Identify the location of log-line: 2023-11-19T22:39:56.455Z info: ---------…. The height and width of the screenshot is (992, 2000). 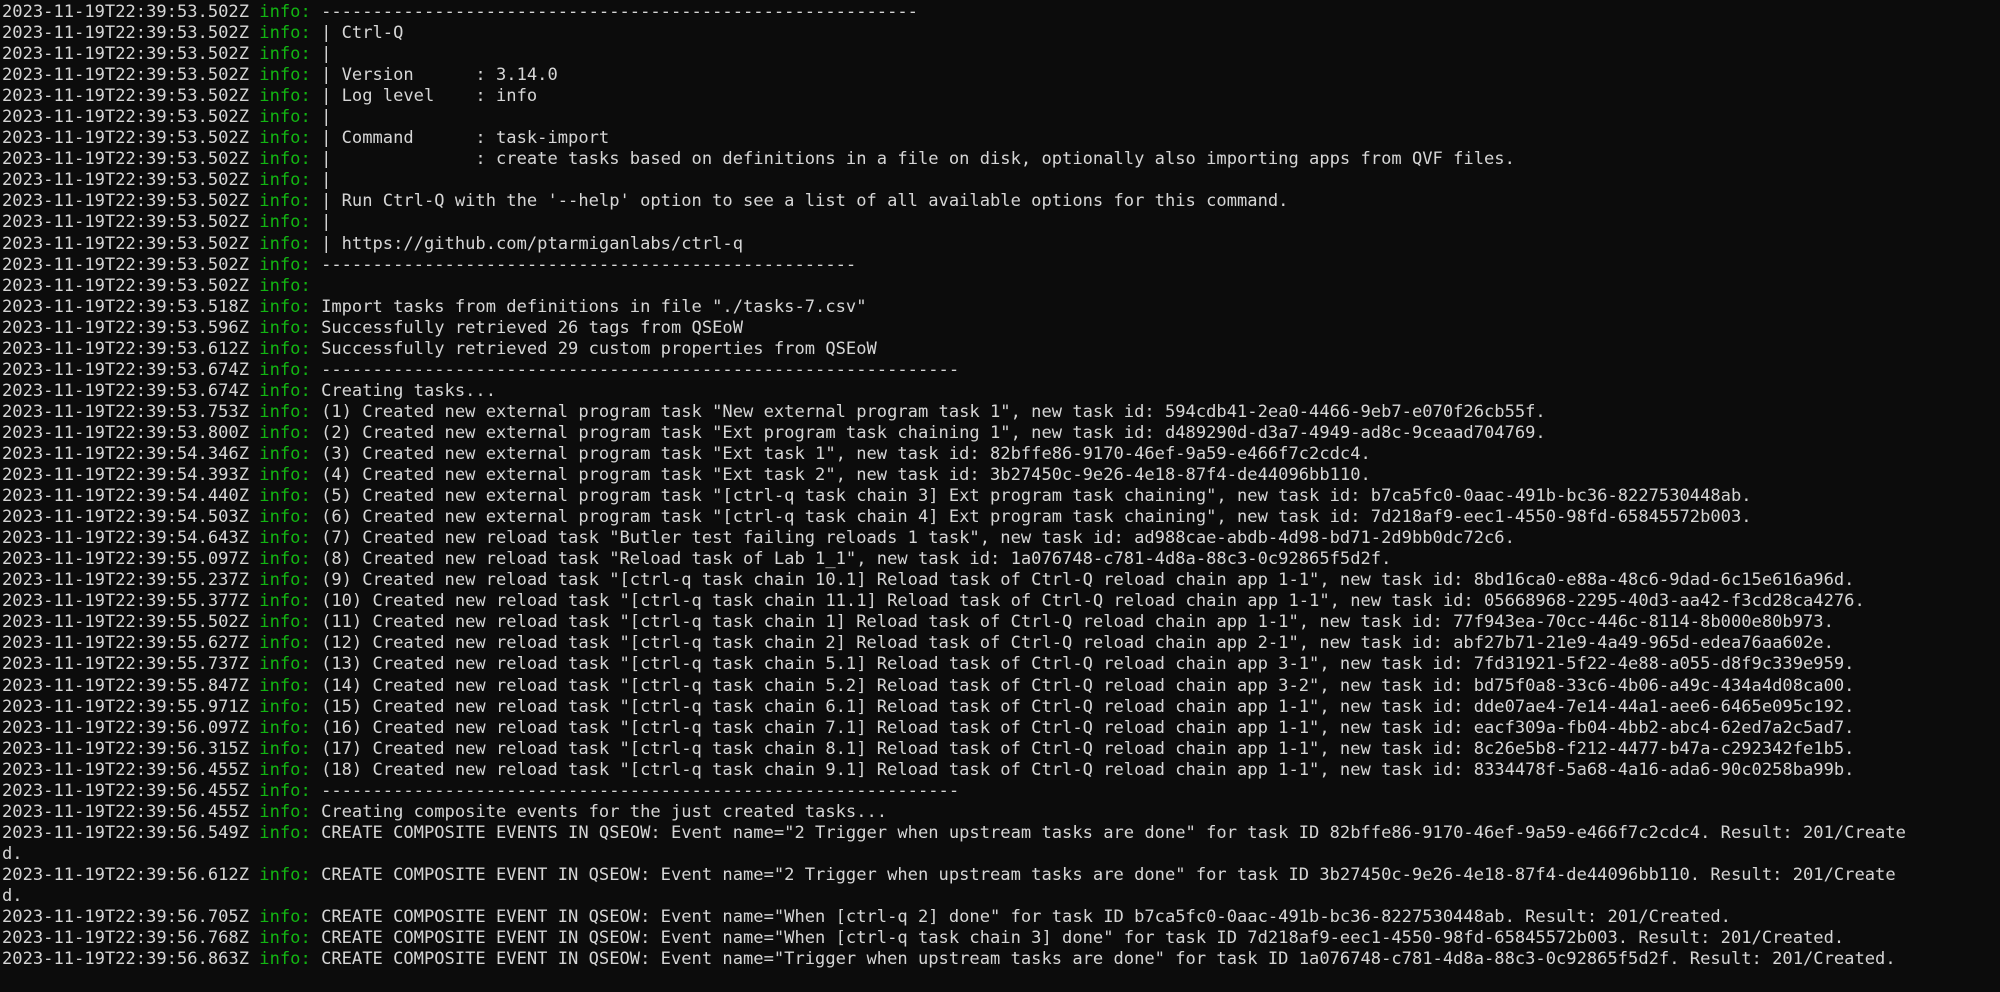
(1001, 791).